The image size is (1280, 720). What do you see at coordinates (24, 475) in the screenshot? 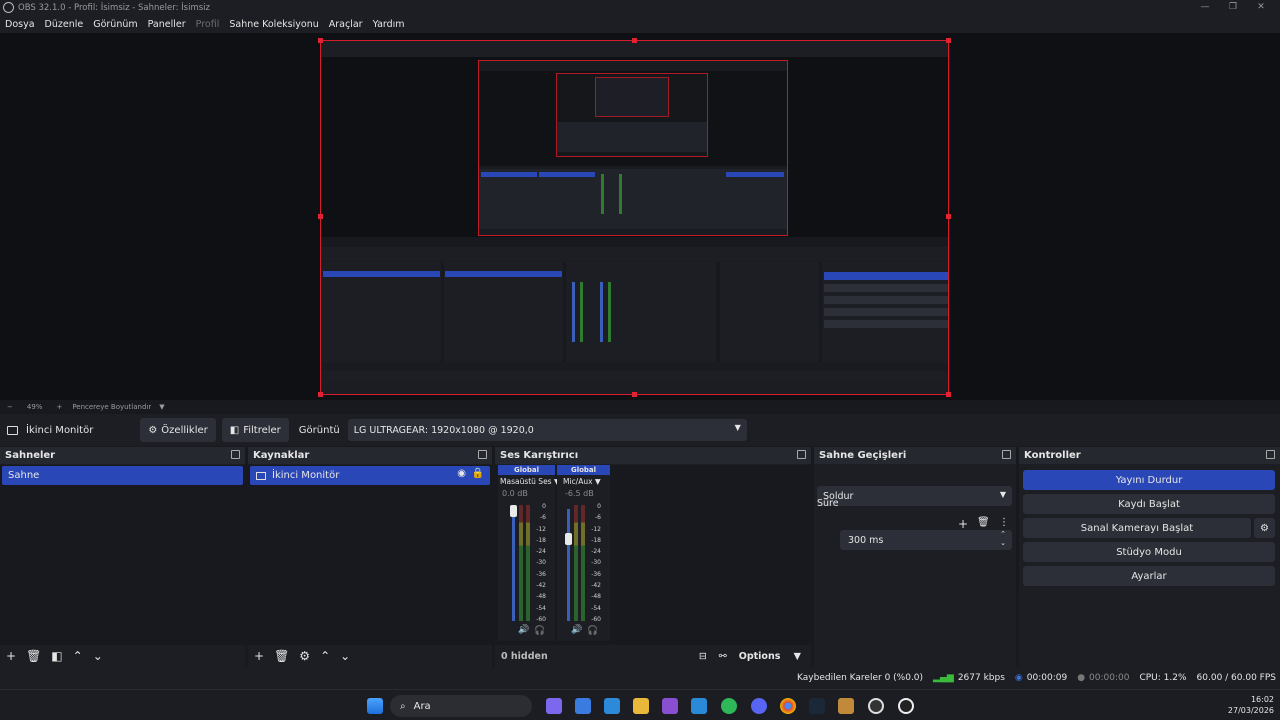
I see `scene-item-label: Sahne` at bounding box center [24, 475].